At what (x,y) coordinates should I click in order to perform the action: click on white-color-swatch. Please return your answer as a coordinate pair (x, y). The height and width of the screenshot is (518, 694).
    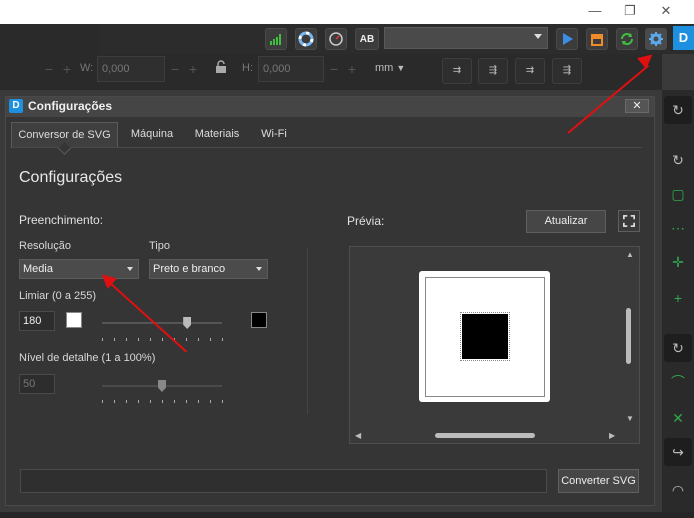
    Looking at the image, I should click on (74, 320).